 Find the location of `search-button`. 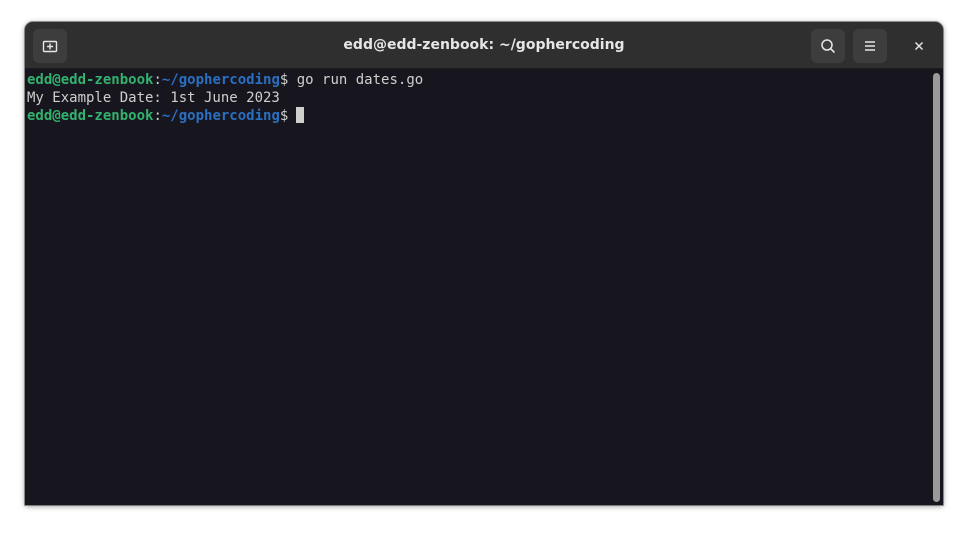

search-button is located at coordinates (828, 46).